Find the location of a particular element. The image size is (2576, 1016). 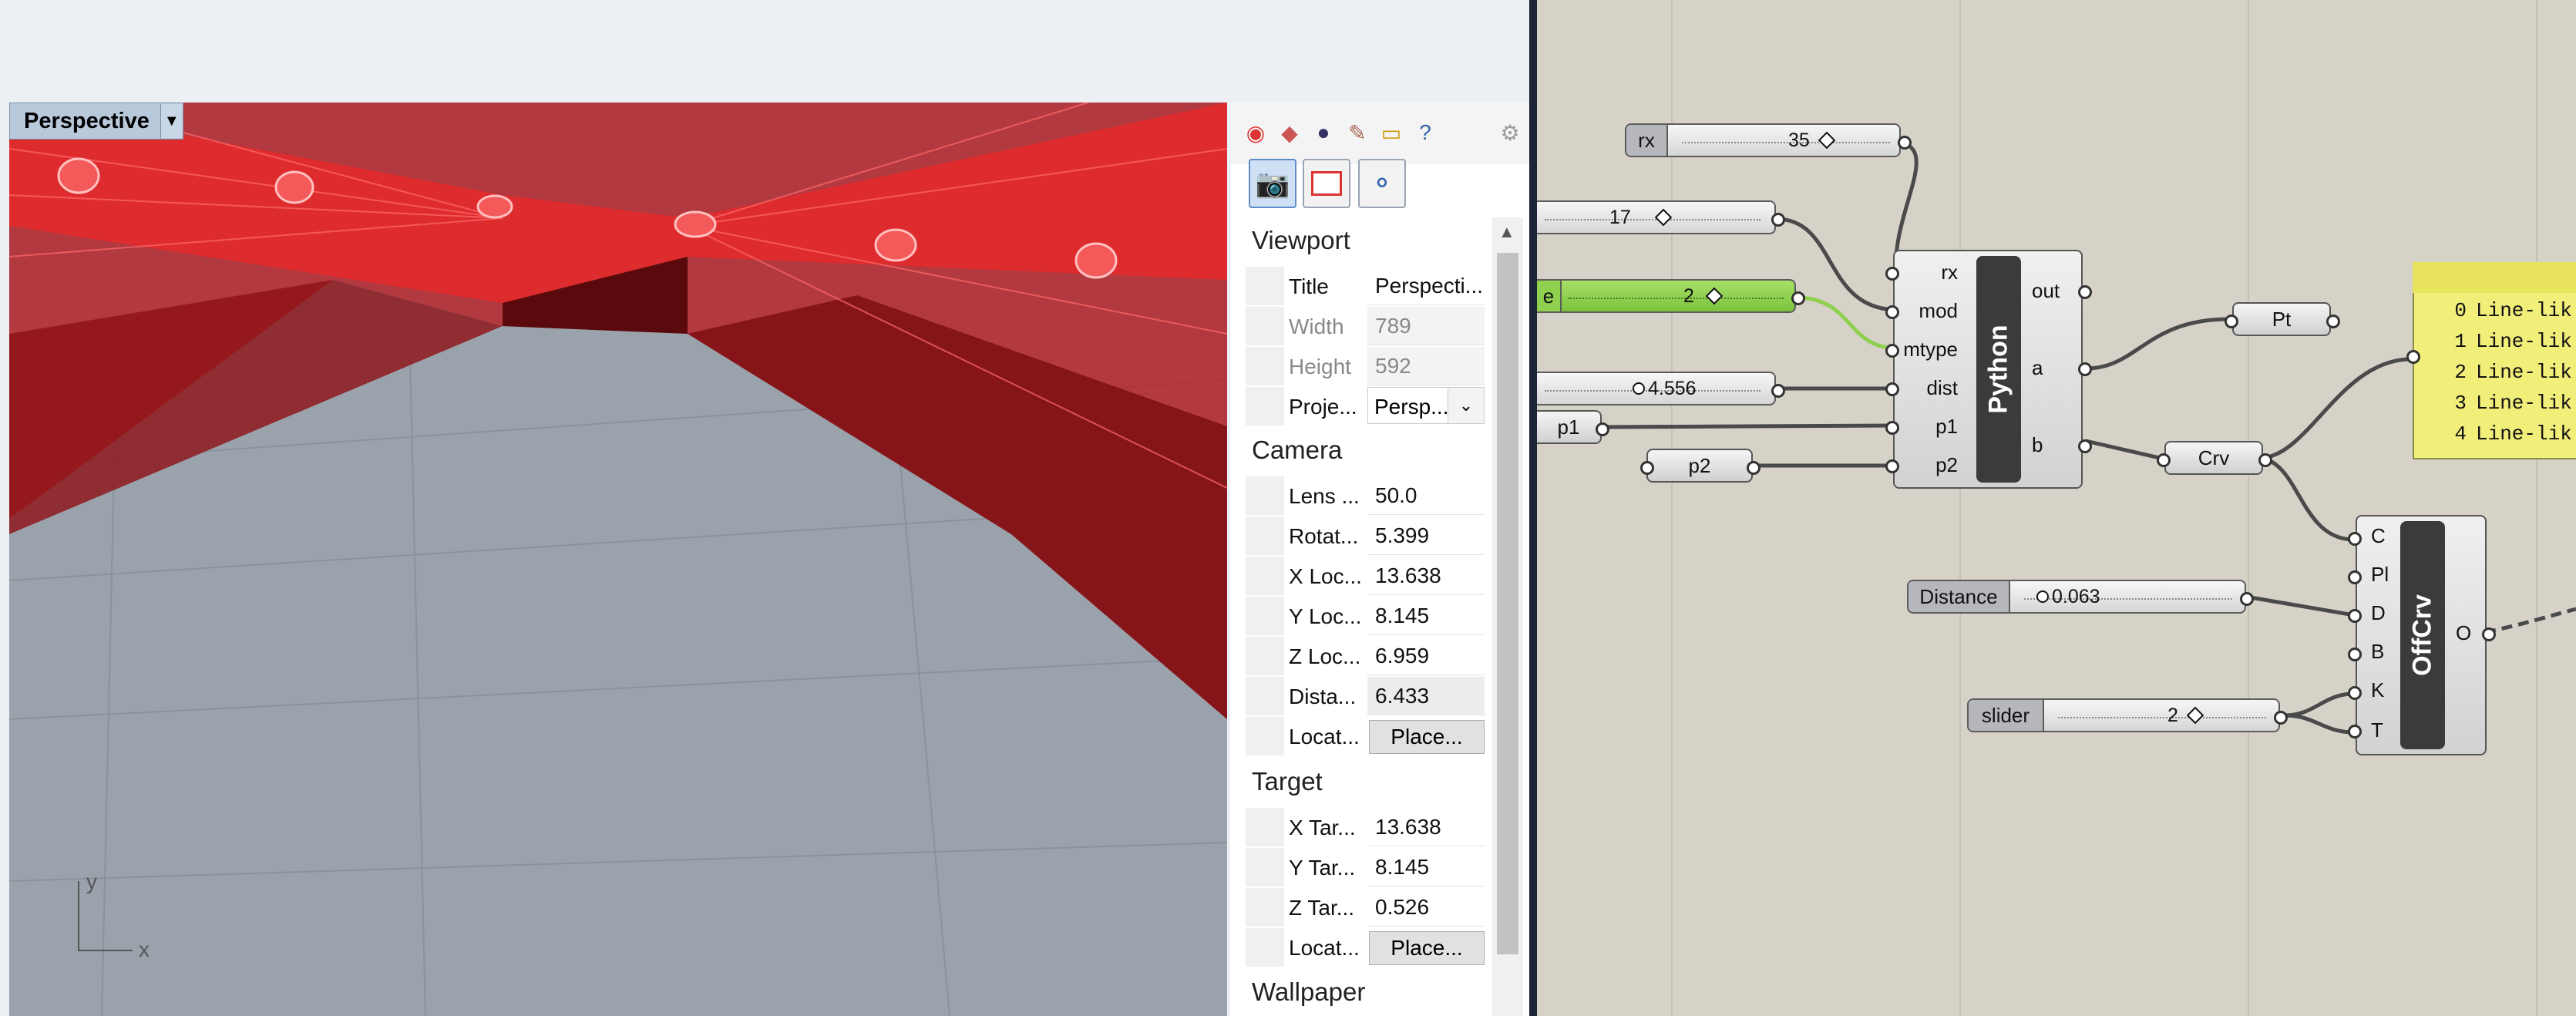

folder-icon: ▭ is located at coordinates (1391, 132).